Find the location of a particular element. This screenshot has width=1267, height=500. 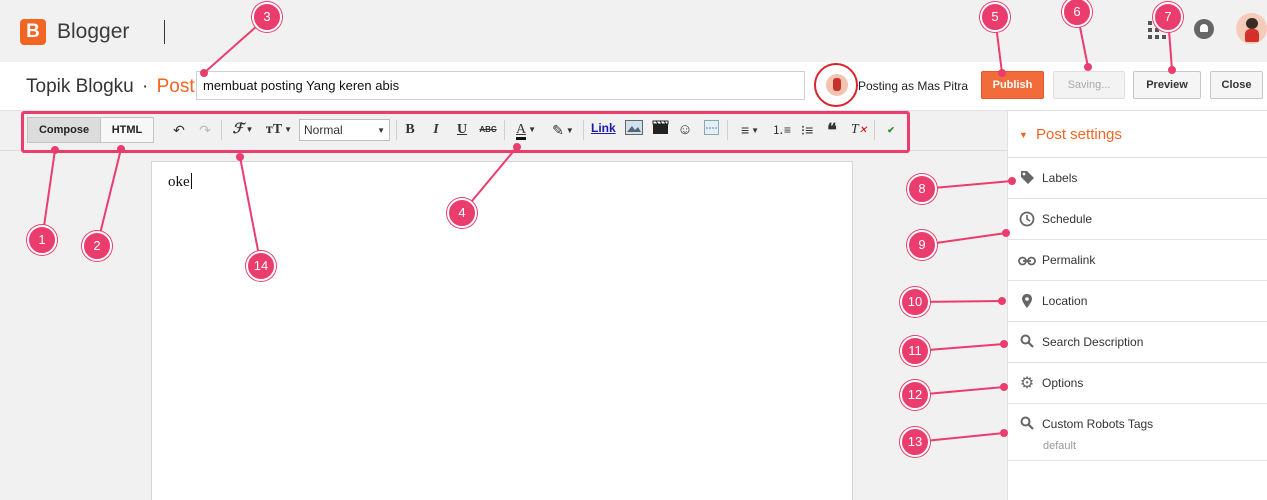

sidebar-item-search-description: Search Description is located at coordinates (1137, 342).